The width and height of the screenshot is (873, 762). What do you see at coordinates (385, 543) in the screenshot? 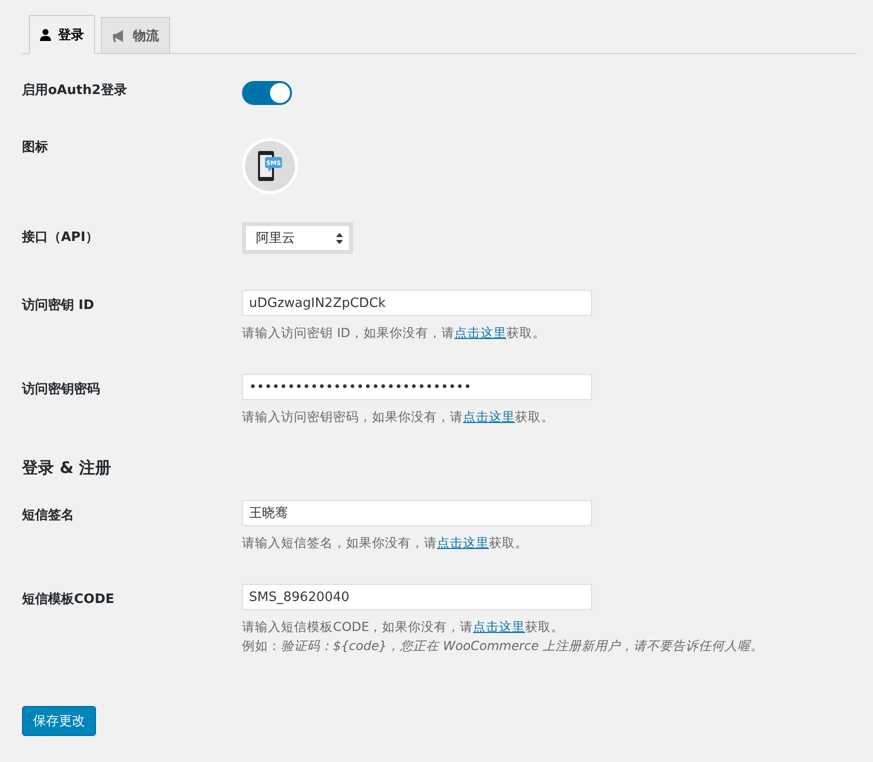
I see `help-text: 请输入短信签名，如果你没有，请点击这里获取。` at bounding box center [385, 543].